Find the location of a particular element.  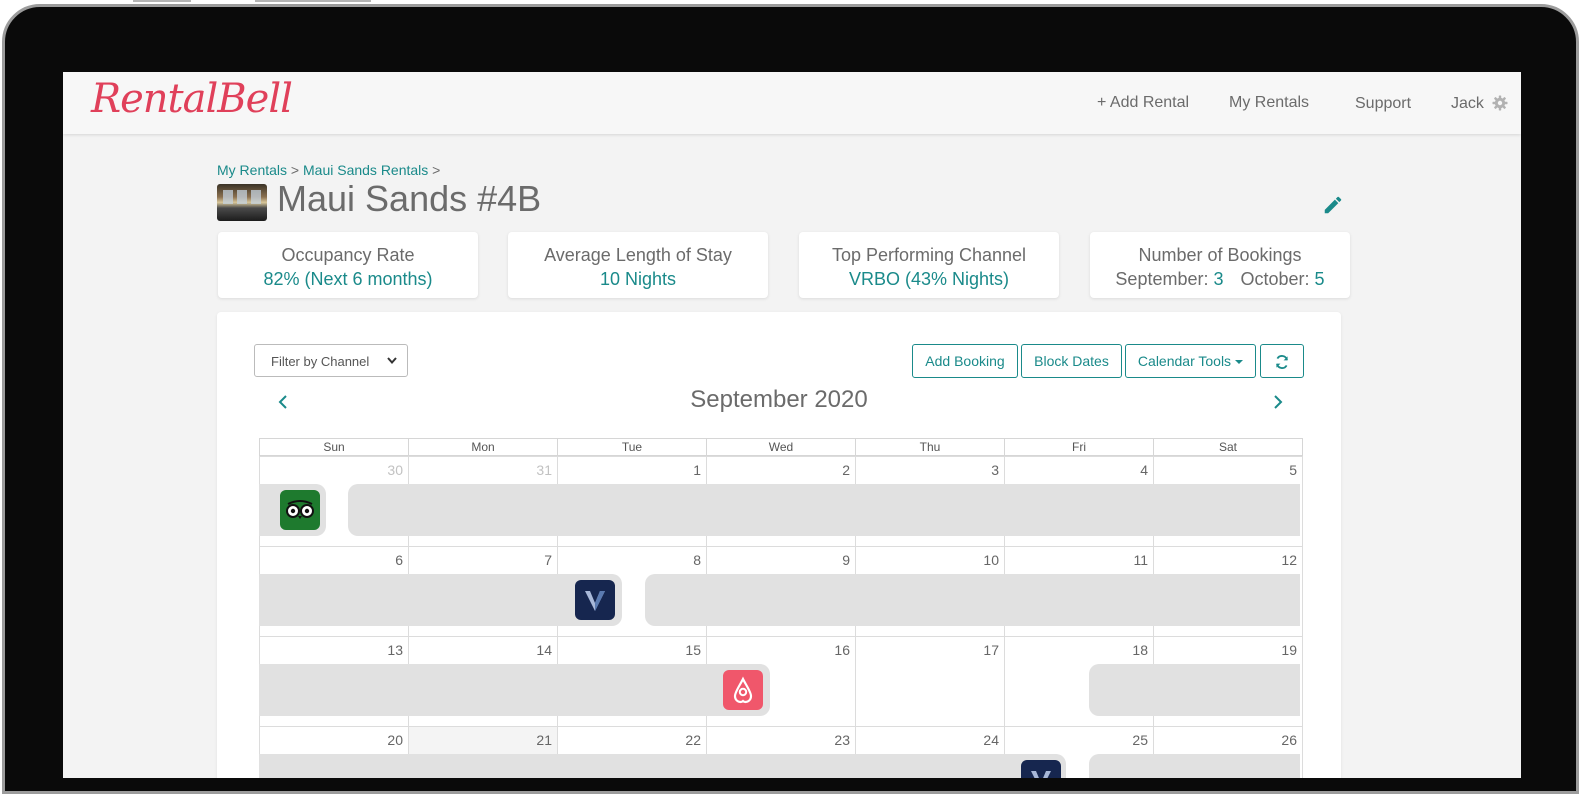

brand-logo: RentalBell is located at coordinates (192, 99).